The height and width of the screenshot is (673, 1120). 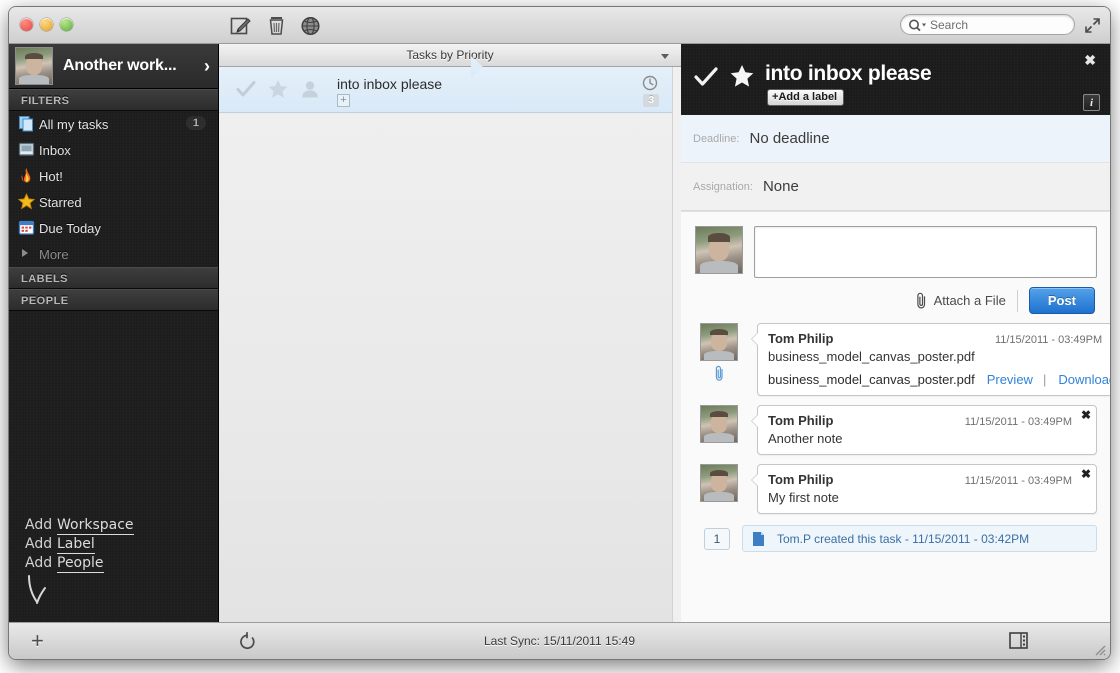 What do you see at coordinates (207, 66) in the screenshot?
I see `chevron-right-icon: ›` at bounding box center [207, 66].